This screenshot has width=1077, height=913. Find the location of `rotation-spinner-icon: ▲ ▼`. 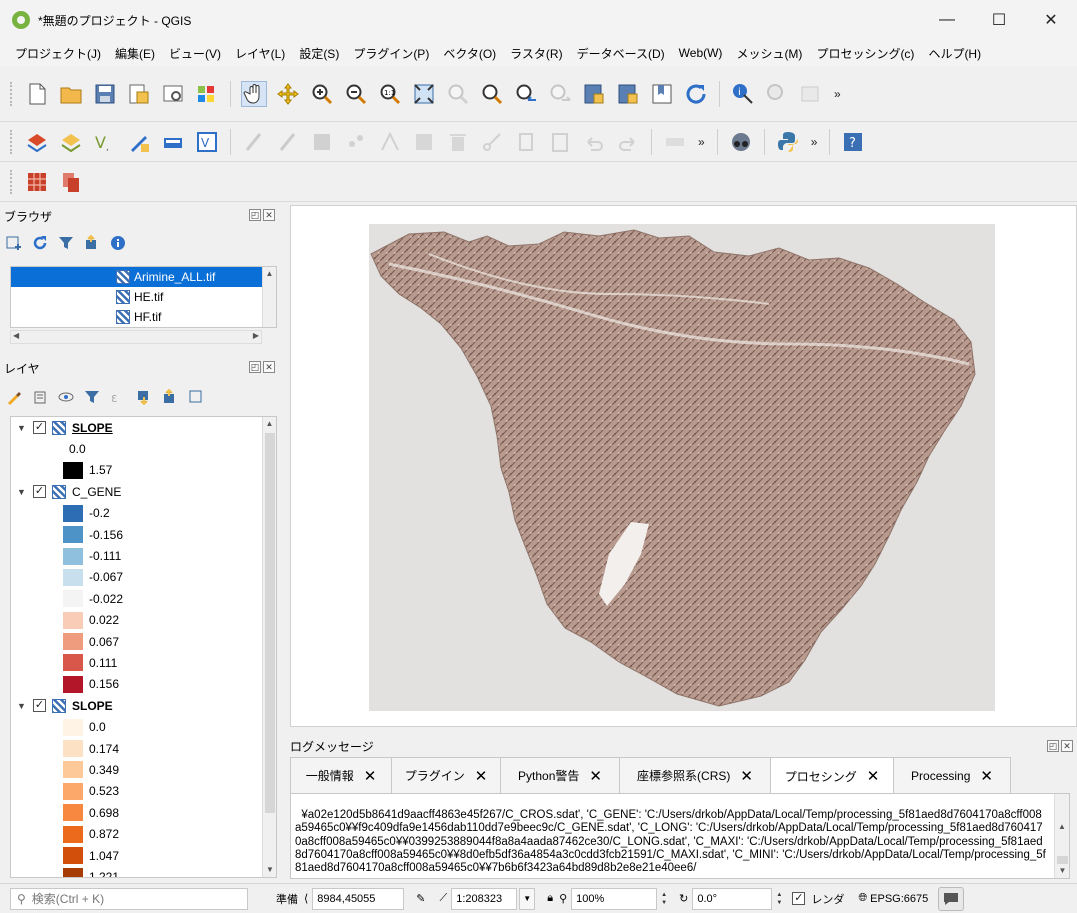

rotation-spinner-icon: ▲ ▼ is located at coordinates (779, 899).